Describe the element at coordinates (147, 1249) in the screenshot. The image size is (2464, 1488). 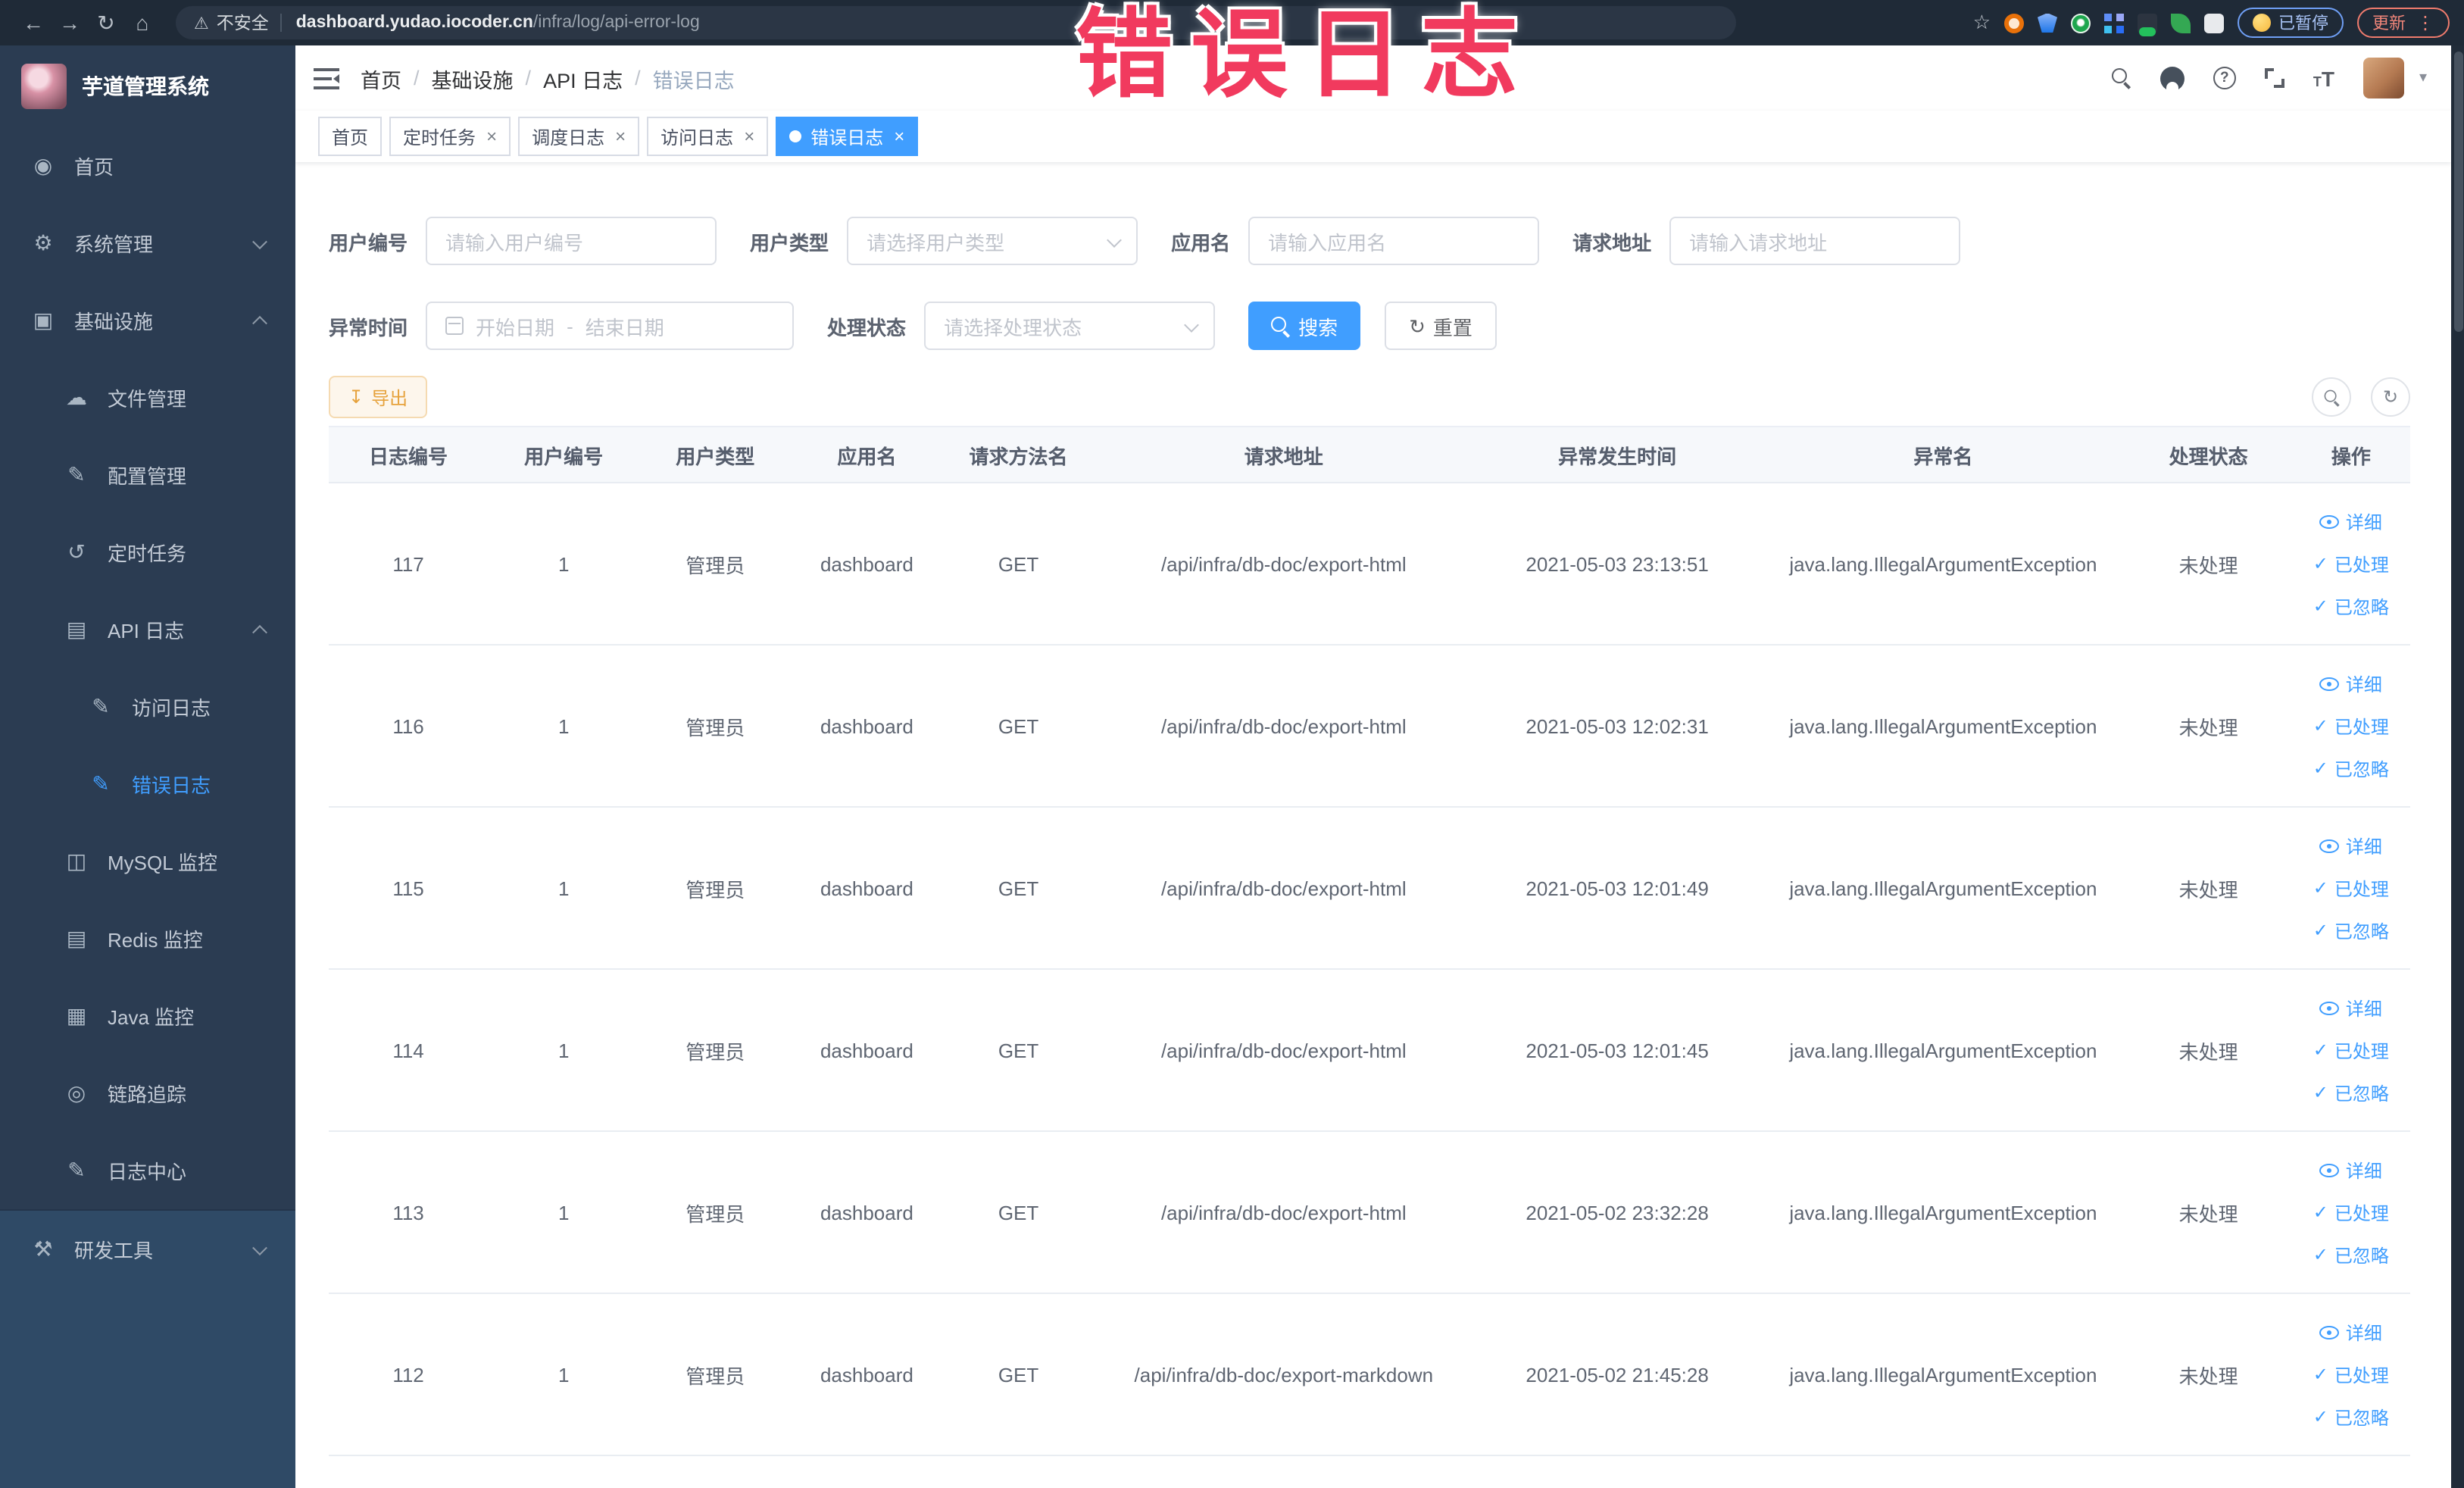
I see `sidebar-item-dev-tools: ⚒ 研发工具` at that location.